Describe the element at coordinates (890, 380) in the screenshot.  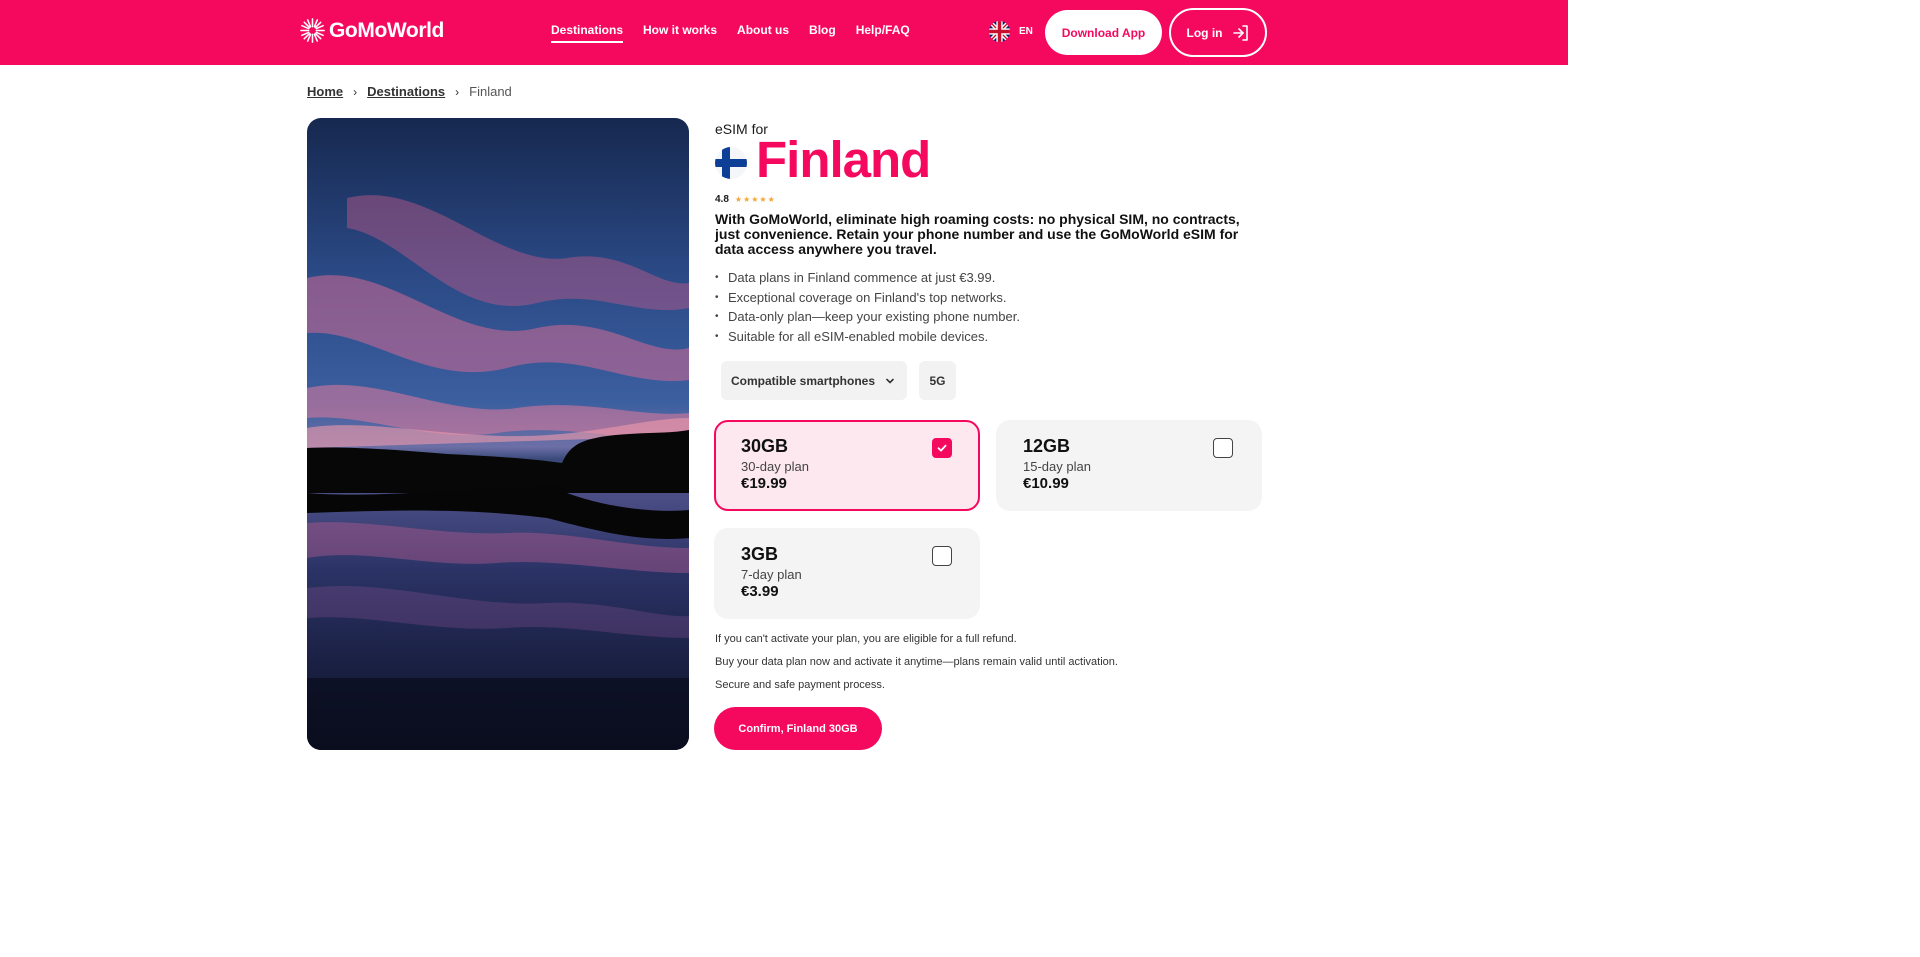
I see `chevron-down-icon` at that location.